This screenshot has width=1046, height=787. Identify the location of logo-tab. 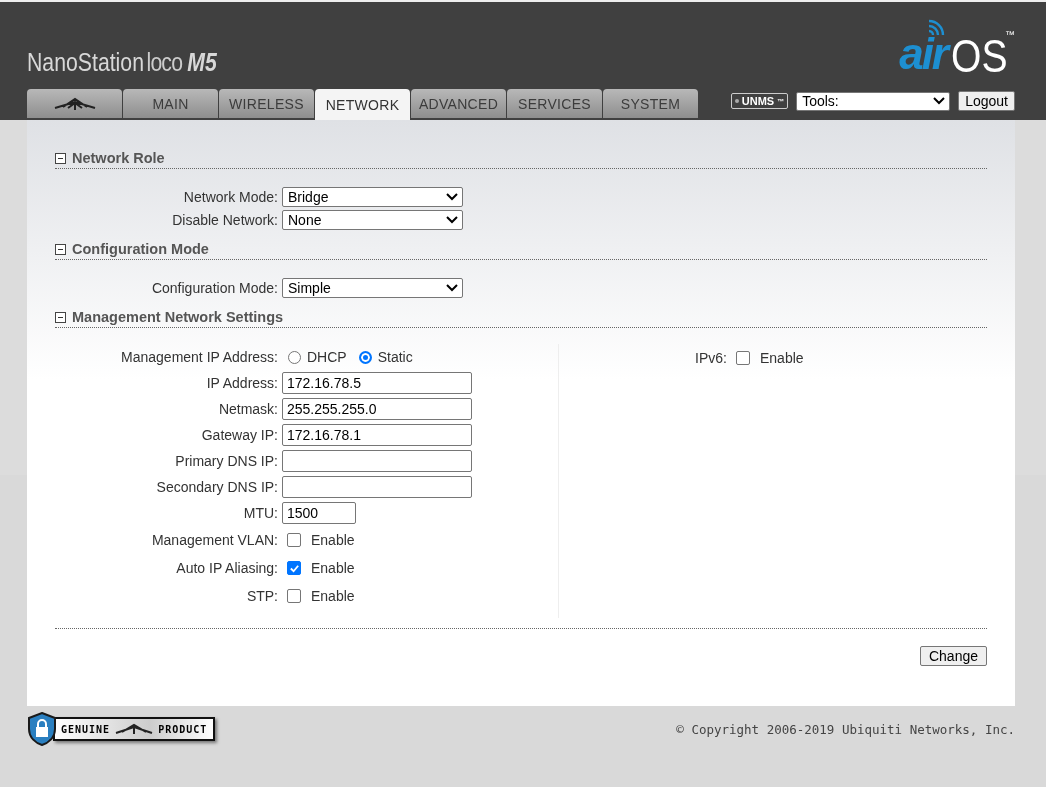
(74, 103).